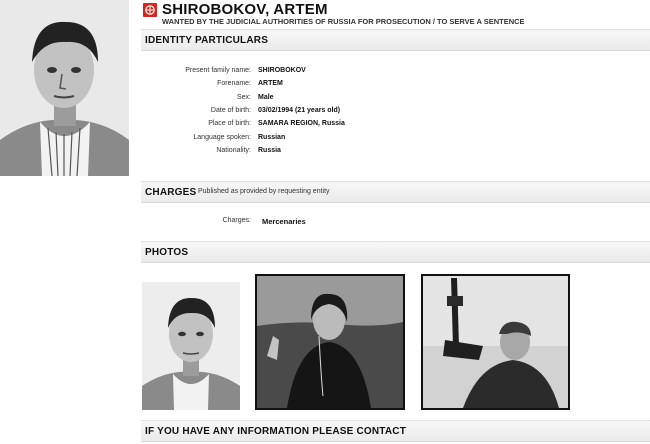 The width and height of the screenshot is (650, 444). I want to click on rifle-photo-image, so click(495, 342).